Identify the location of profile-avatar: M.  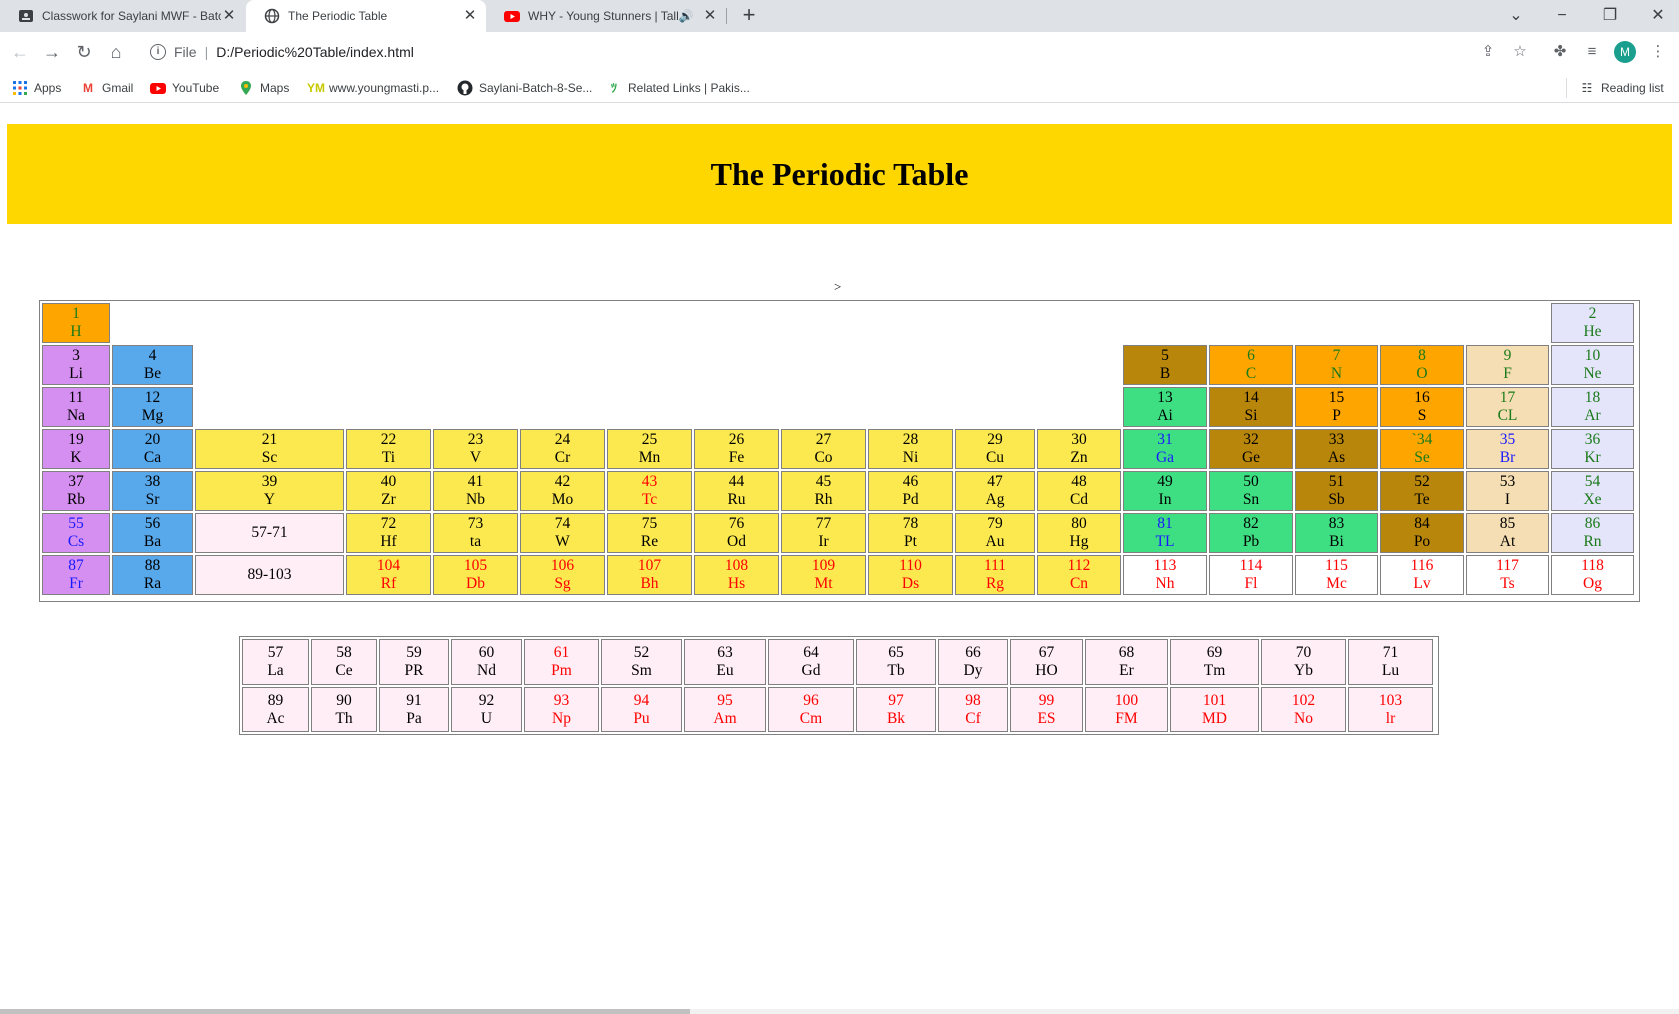
(1625, 52).